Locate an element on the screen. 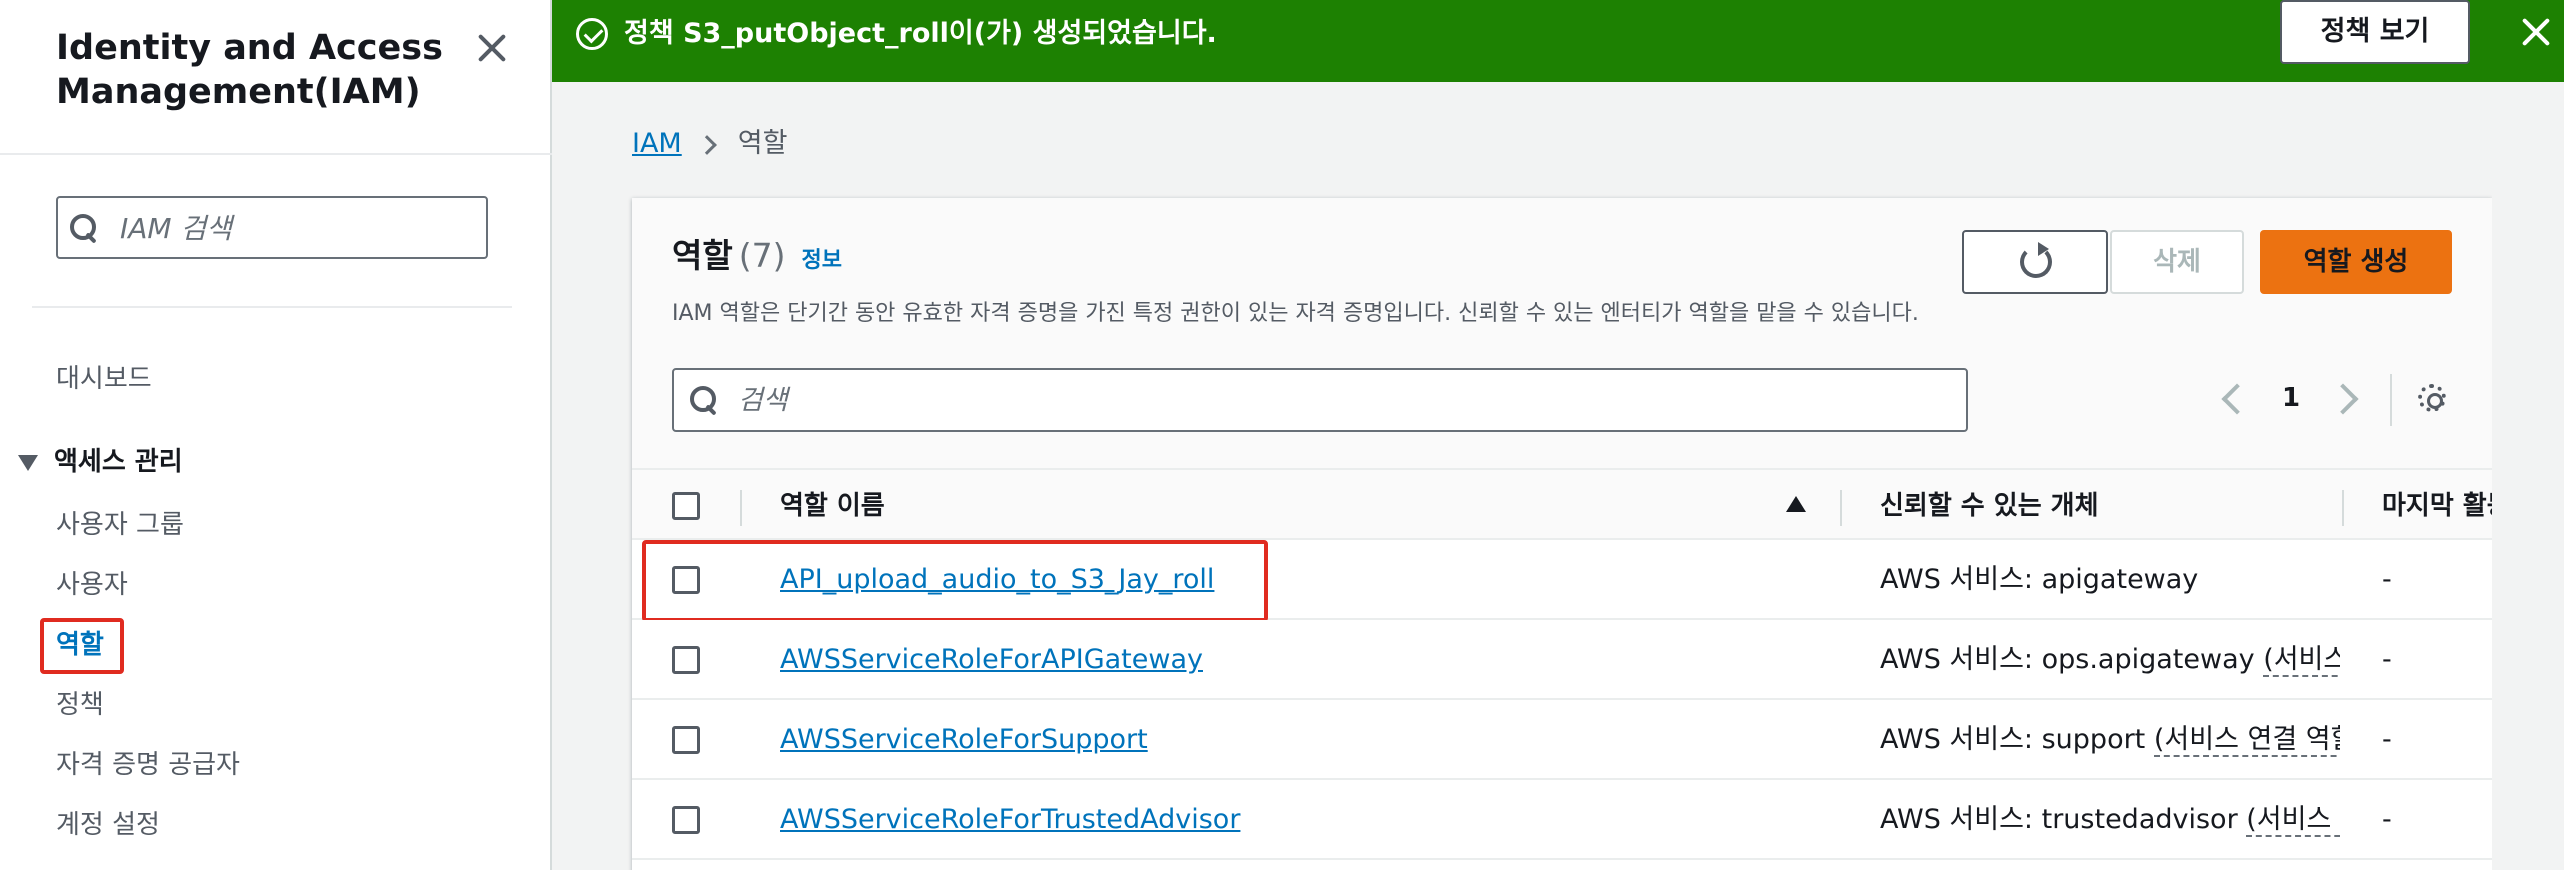 Image resolution: width=2564 pixels, height=870 pixels. trusted-entity: AWS 서비스: support (서비스 연결 역할) is located at coordinates (2110, 740).